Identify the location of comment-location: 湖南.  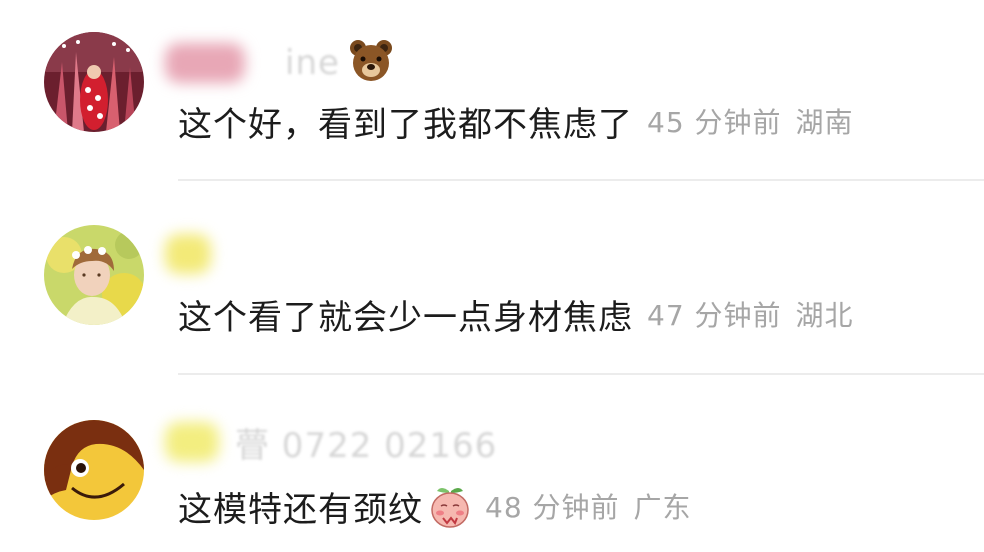
(824, 122).